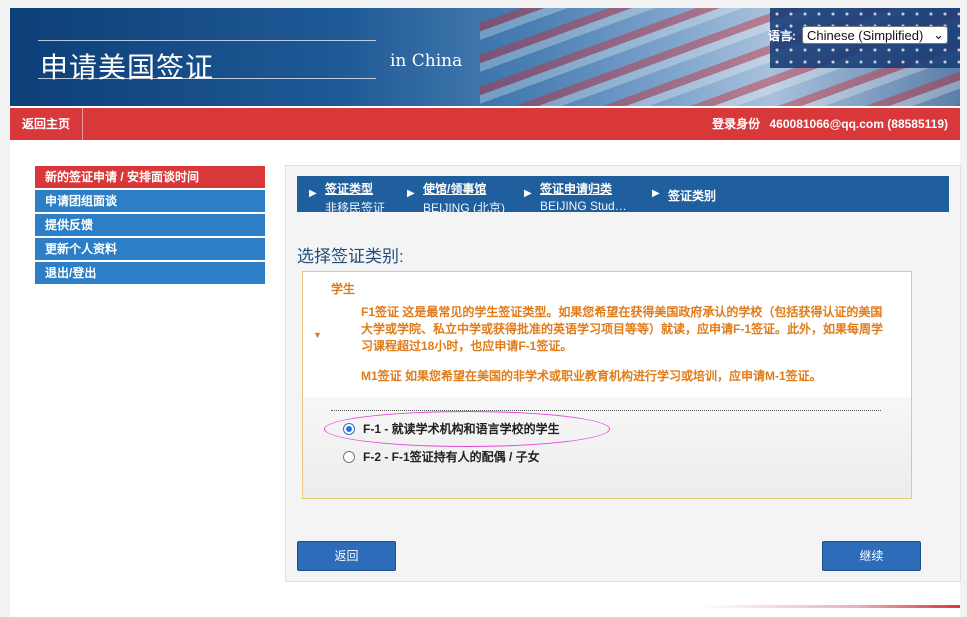  I want to click on language-selector: 语言: Chinese (Simplified) ⌄, so click(858, 35).